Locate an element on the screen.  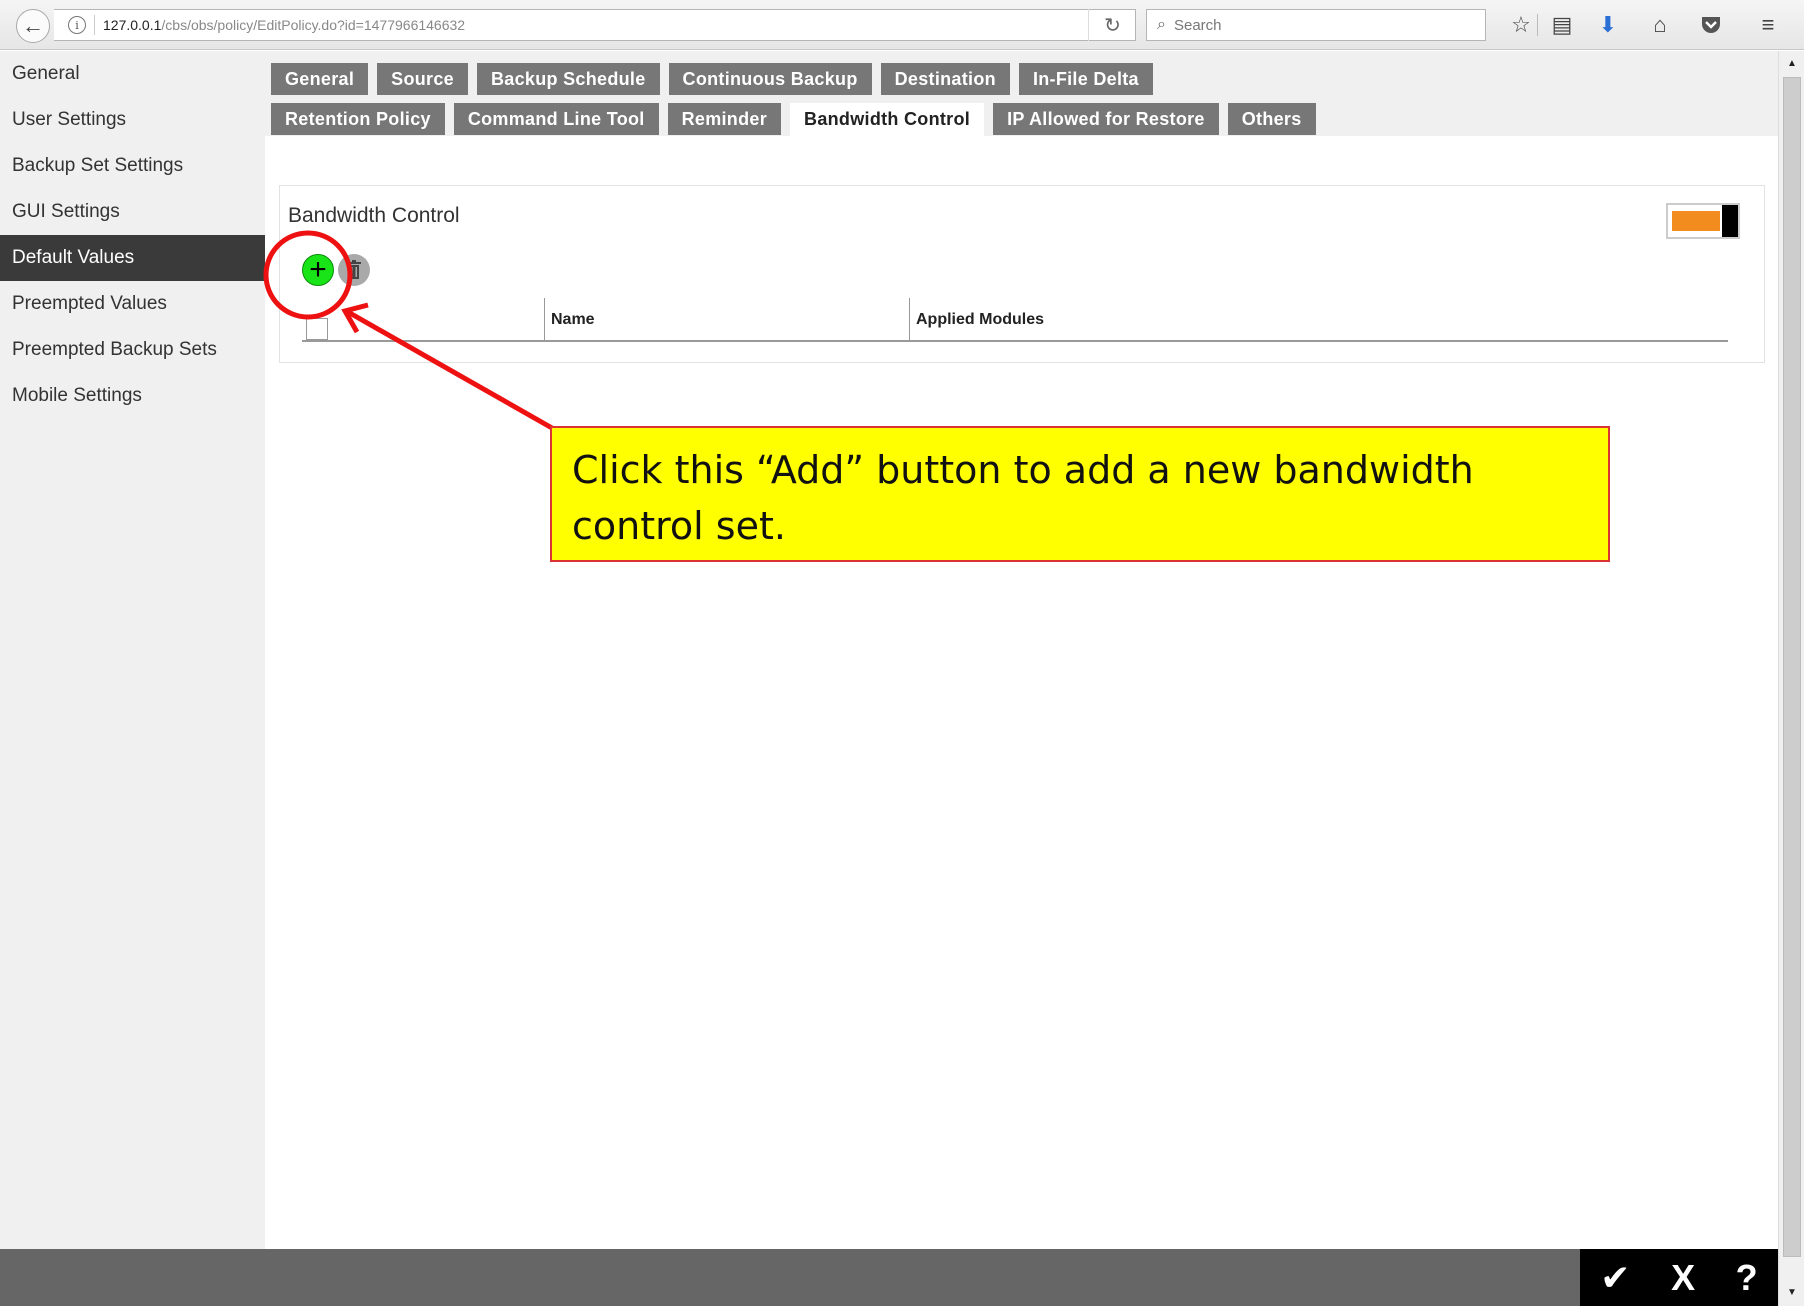
column-header-name: Name is located at coordinates (569, 319).